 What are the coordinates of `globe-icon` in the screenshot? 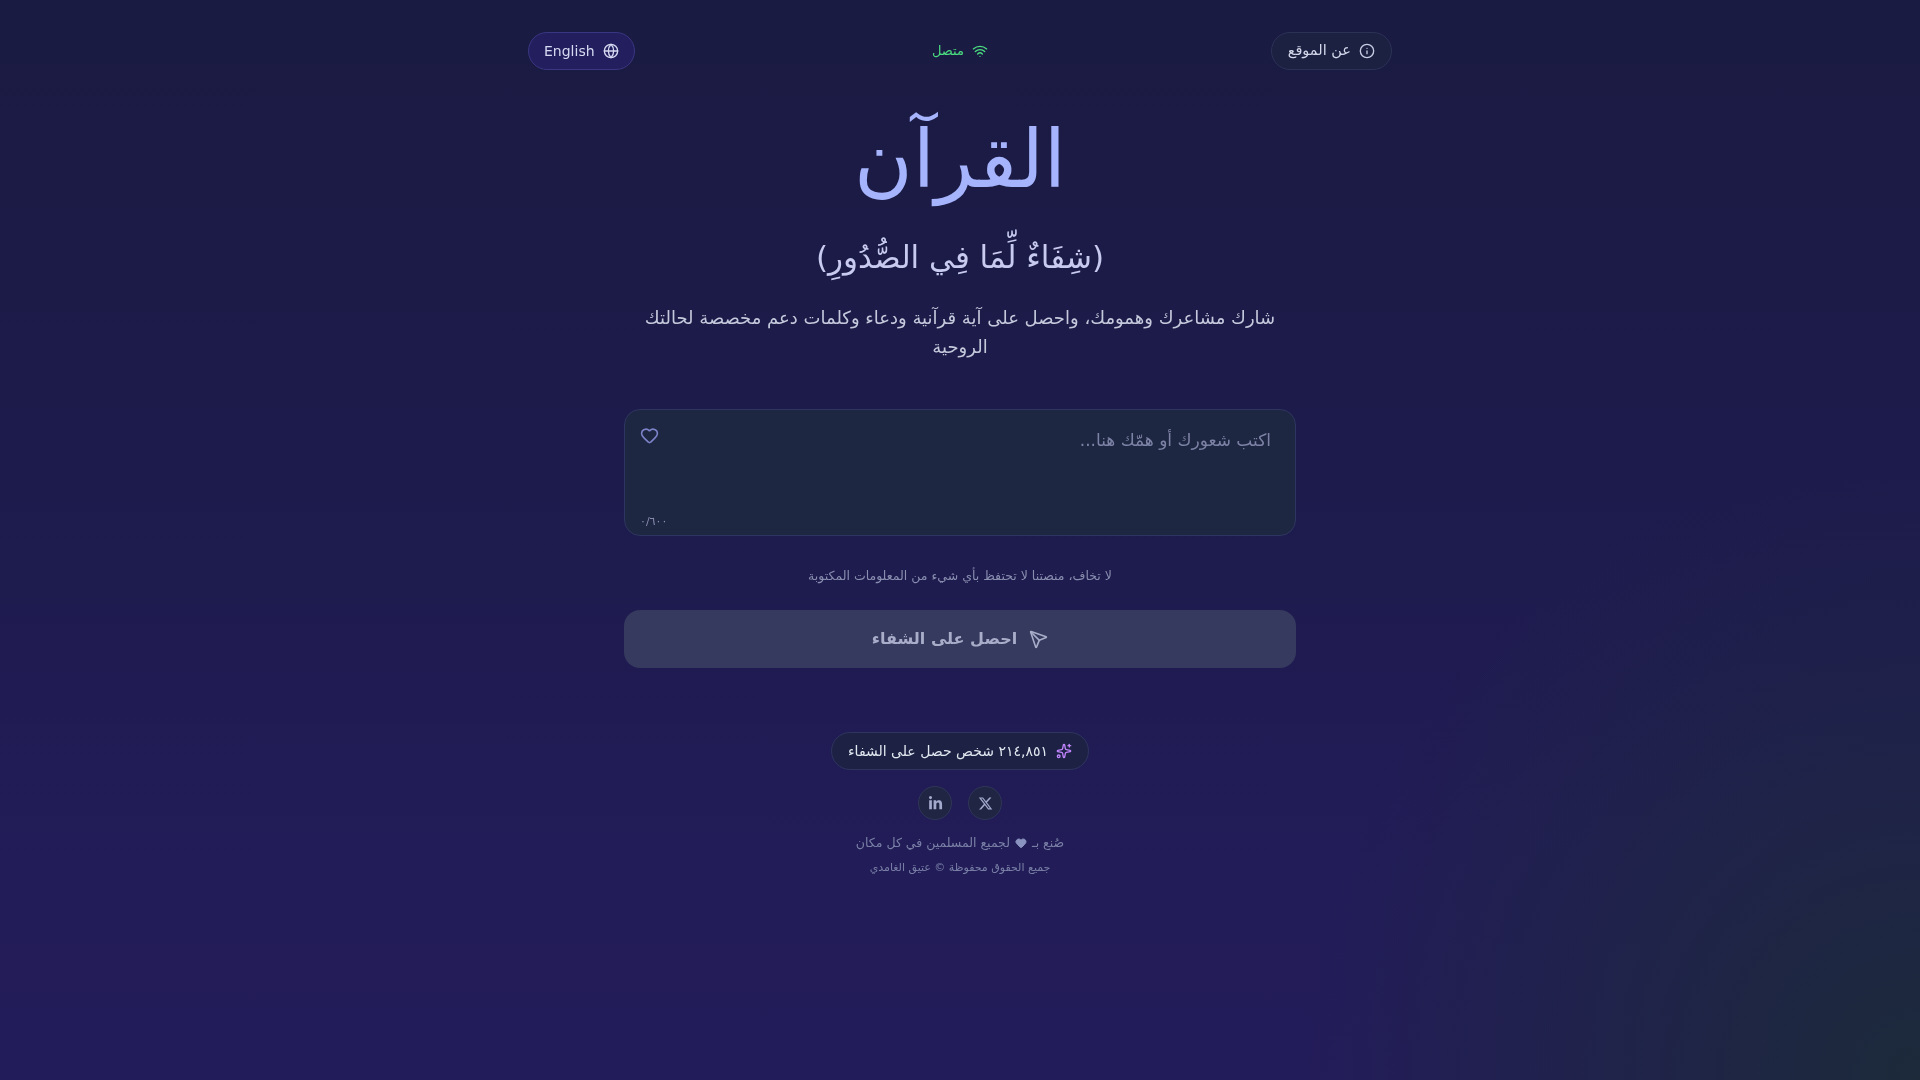 It's located at (610, 51).